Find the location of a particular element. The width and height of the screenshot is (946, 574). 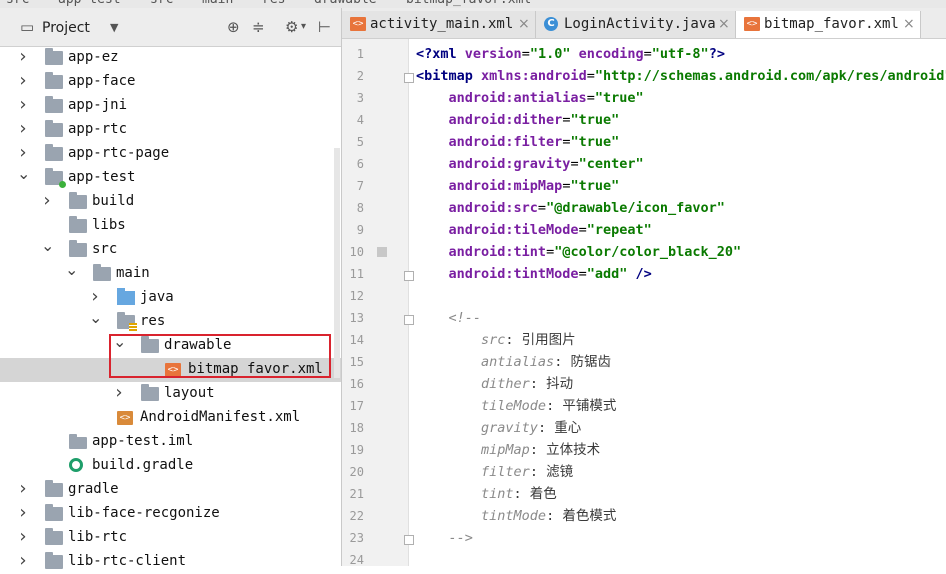

resource-folder-icon is located at coordinates (127, 321).